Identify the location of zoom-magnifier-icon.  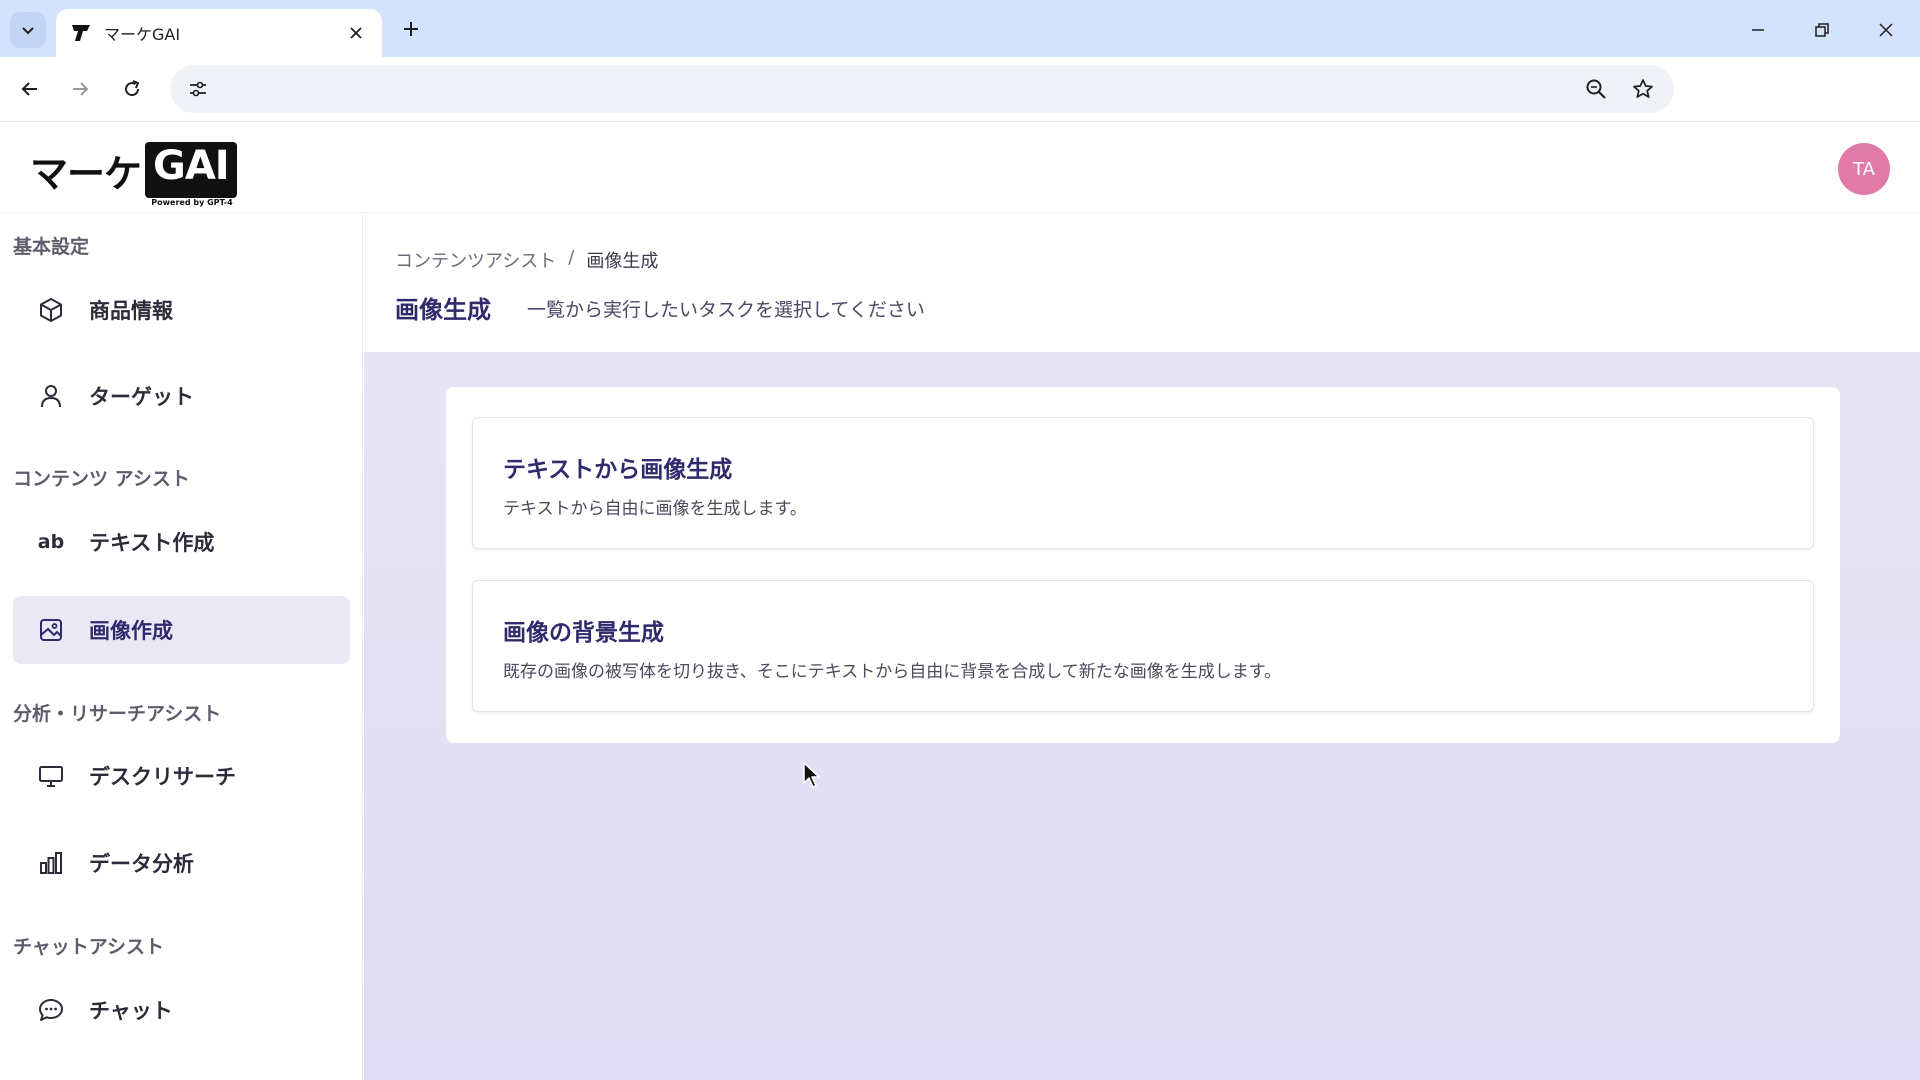
(1596, 89).